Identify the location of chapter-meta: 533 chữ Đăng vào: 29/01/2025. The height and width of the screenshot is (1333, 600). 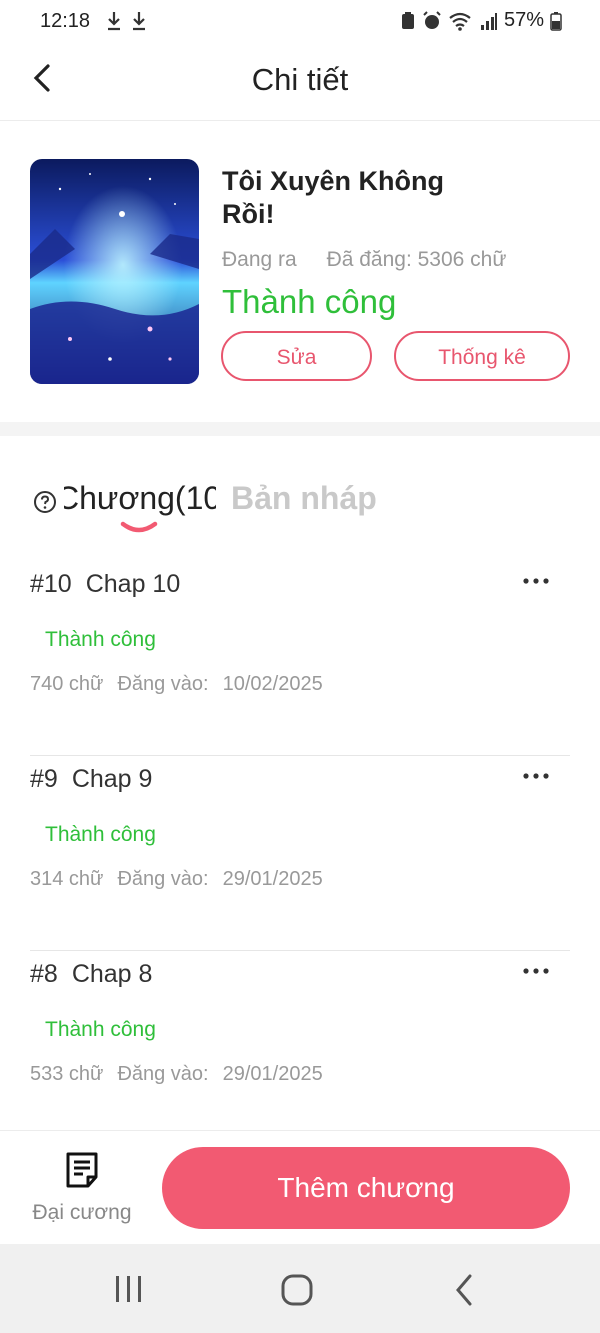
(176, 1074).